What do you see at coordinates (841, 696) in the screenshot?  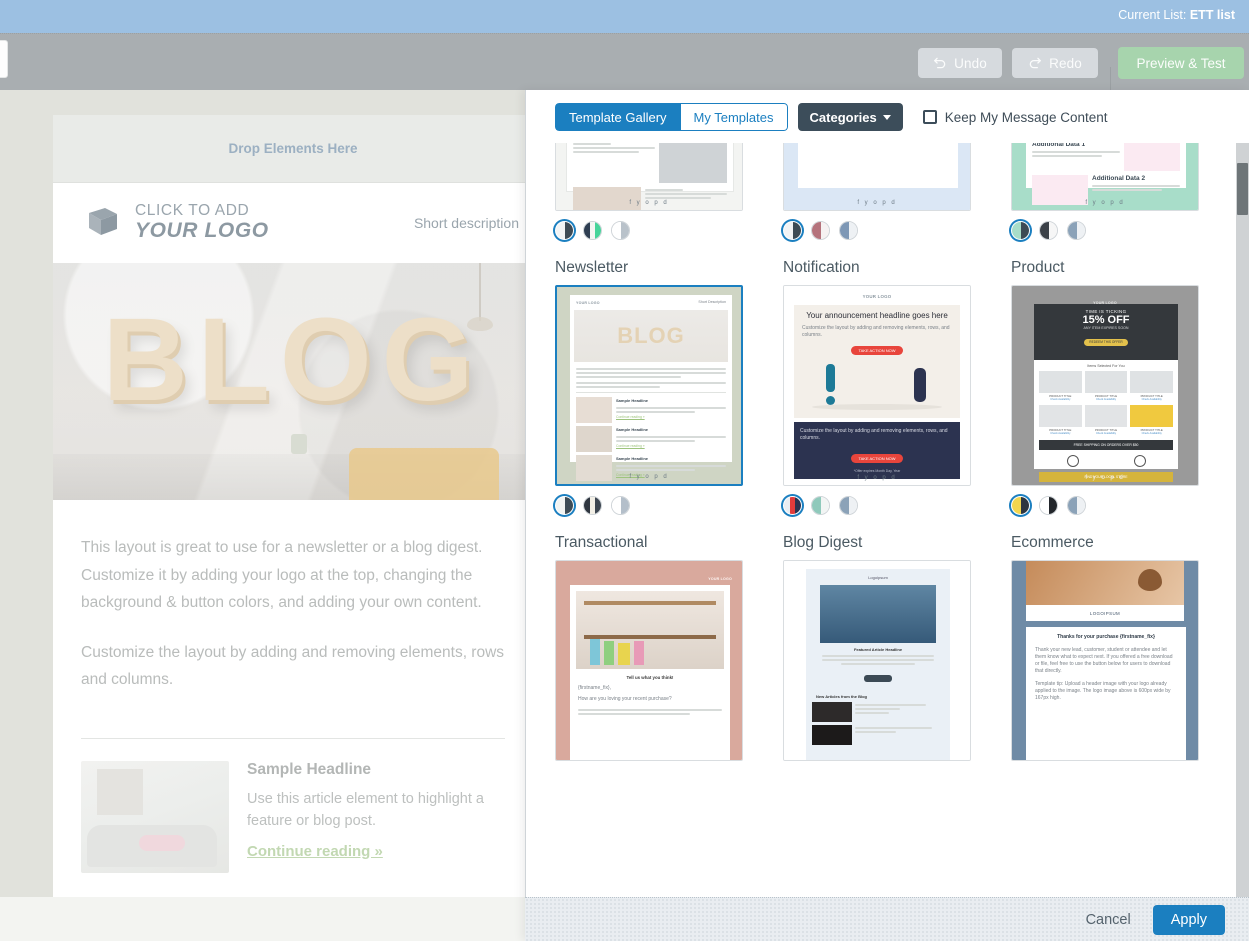 I see `mini-blog-section: New Articles from the Blog` at bounding box center [841, 696].